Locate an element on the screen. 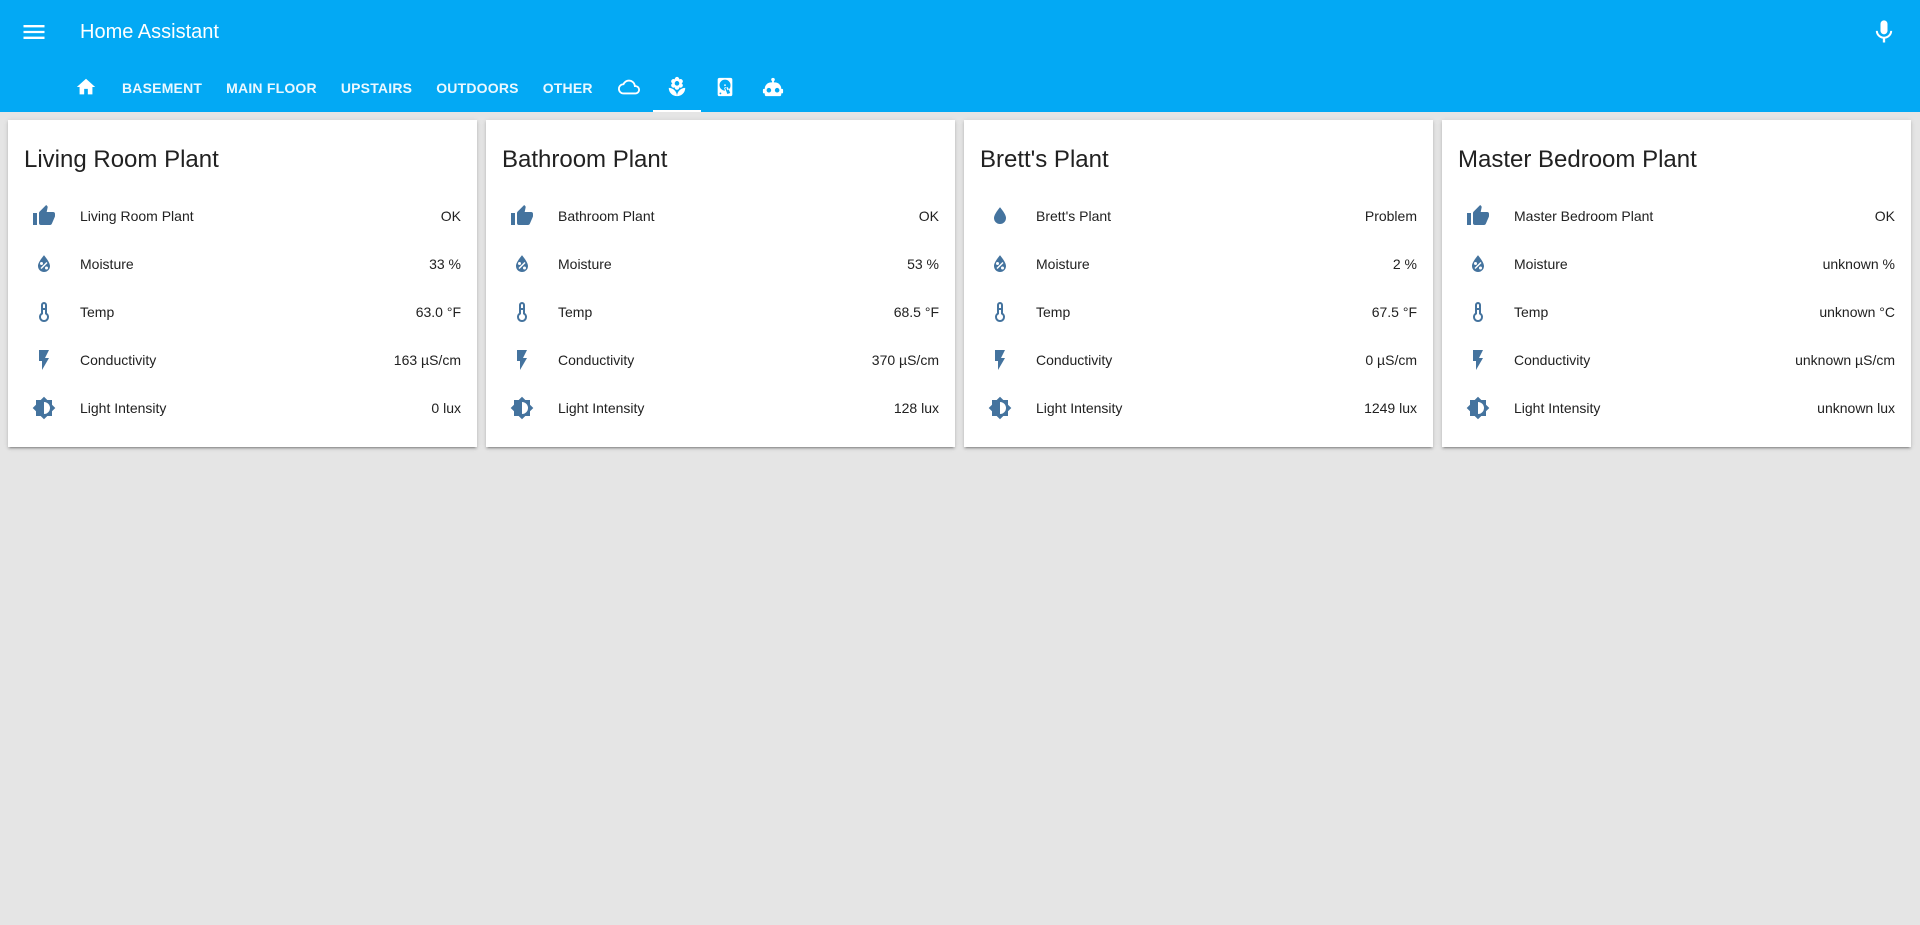  tab-weather is located at coordinates (629, 88).